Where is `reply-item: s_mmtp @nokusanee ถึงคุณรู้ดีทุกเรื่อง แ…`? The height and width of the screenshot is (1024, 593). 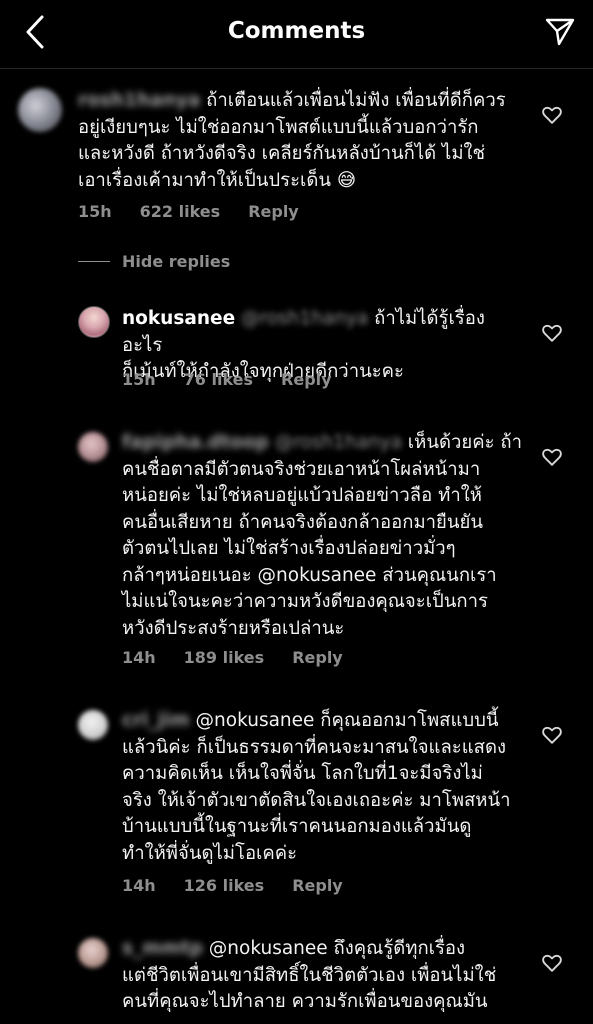 reply-item: s_mmtp @nokusanee ถึงคุณรู้ดีทุกเรื่อง แ… is located at coordinates (296, 979).